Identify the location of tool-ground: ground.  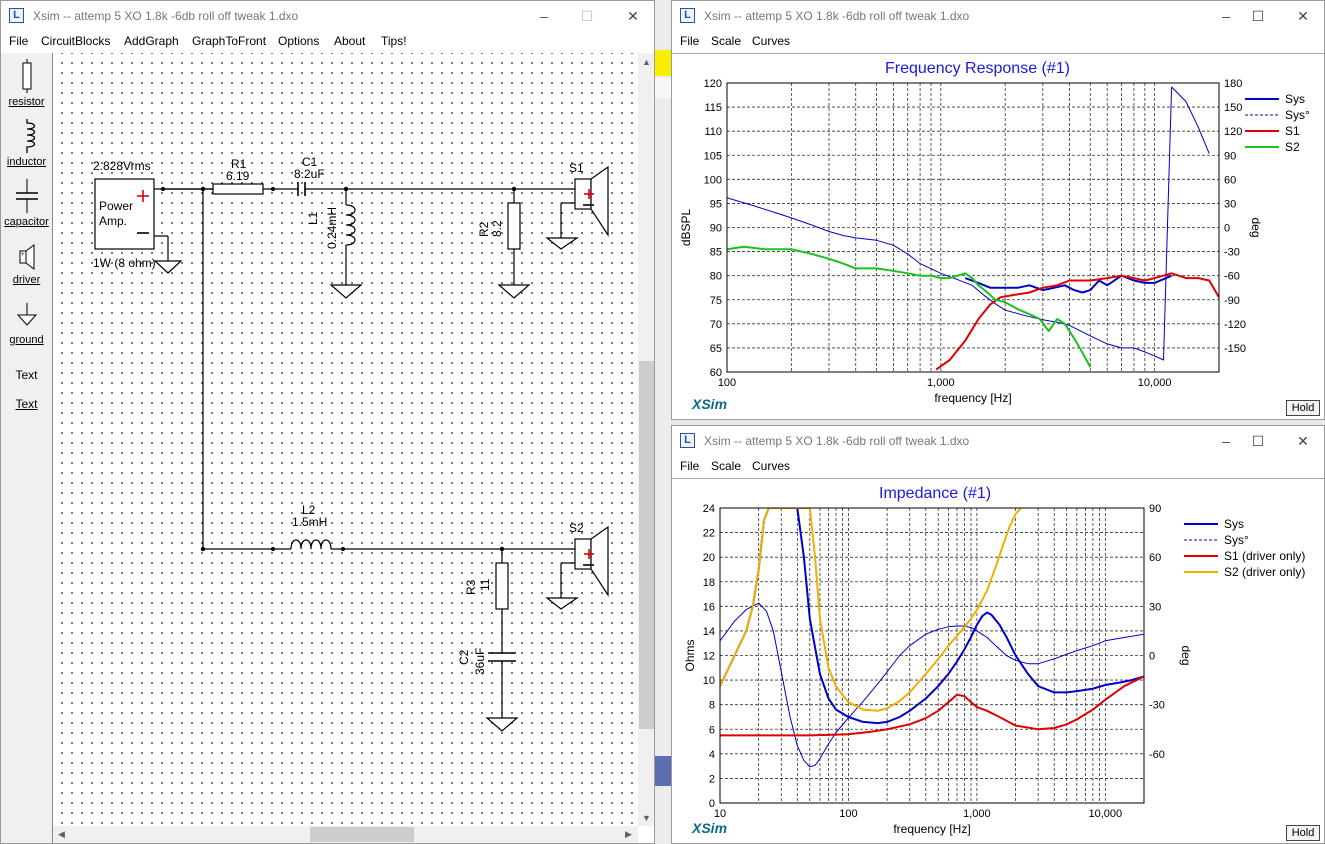
(26, 324).